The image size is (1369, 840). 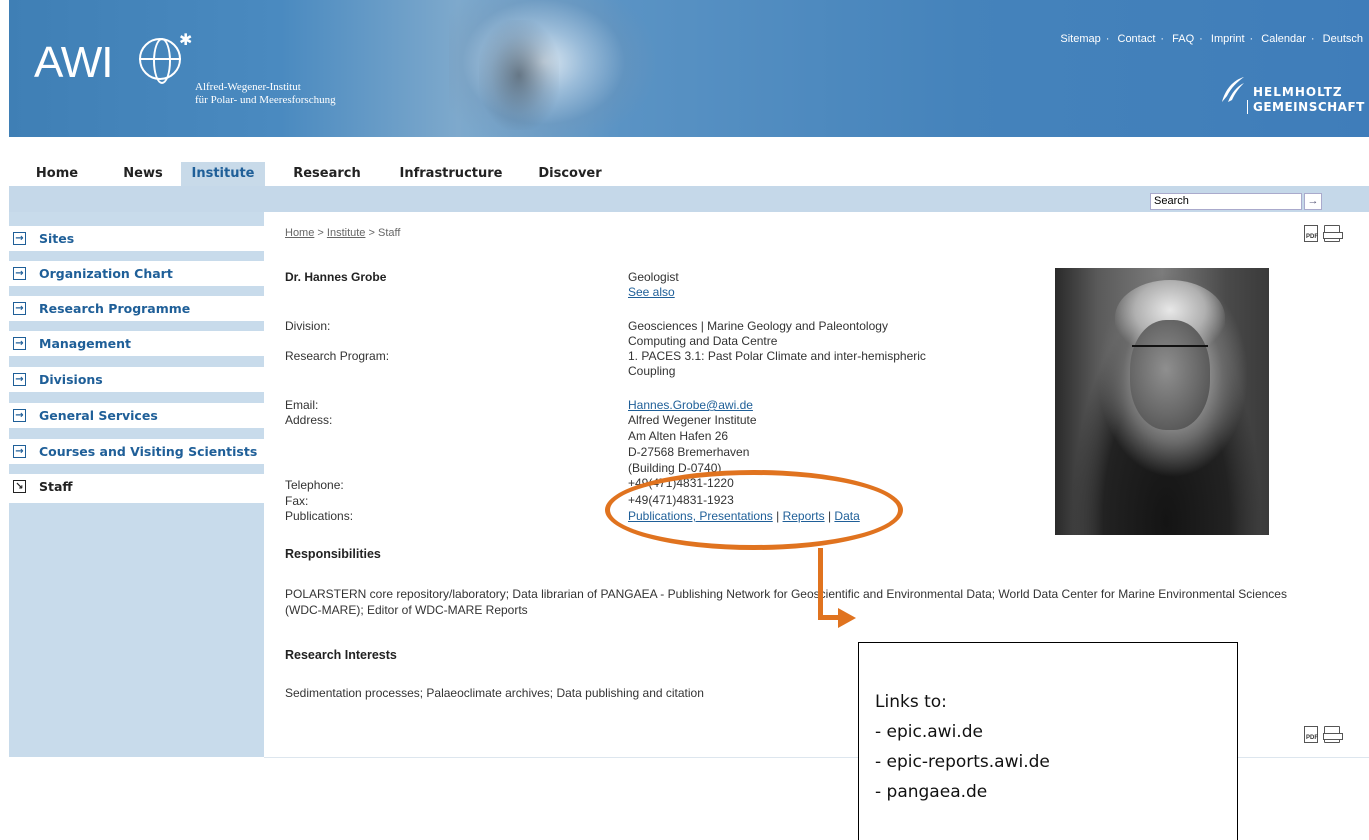 What do you see at coordinates (186, 40) in the screenshot?
I see `star-icon: ✱` at bounding box center [186, 40].